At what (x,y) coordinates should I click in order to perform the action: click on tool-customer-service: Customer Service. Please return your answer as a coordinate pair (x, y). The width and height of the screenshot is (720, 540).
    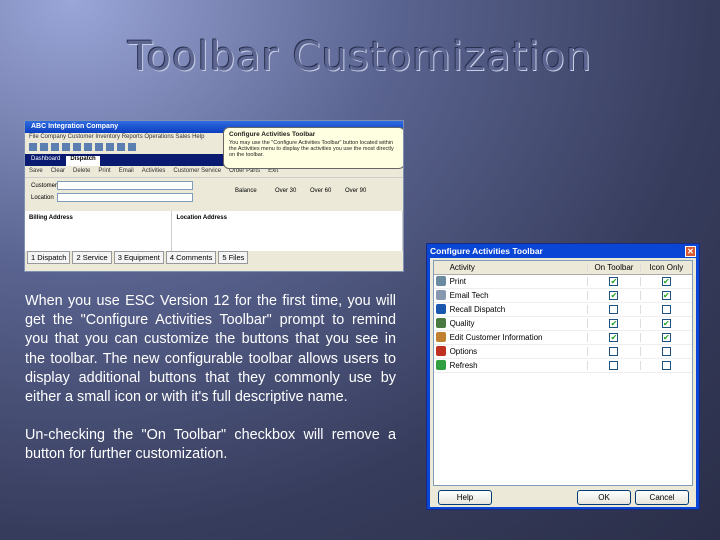
    Looking at the image, I should click on (197, 171).